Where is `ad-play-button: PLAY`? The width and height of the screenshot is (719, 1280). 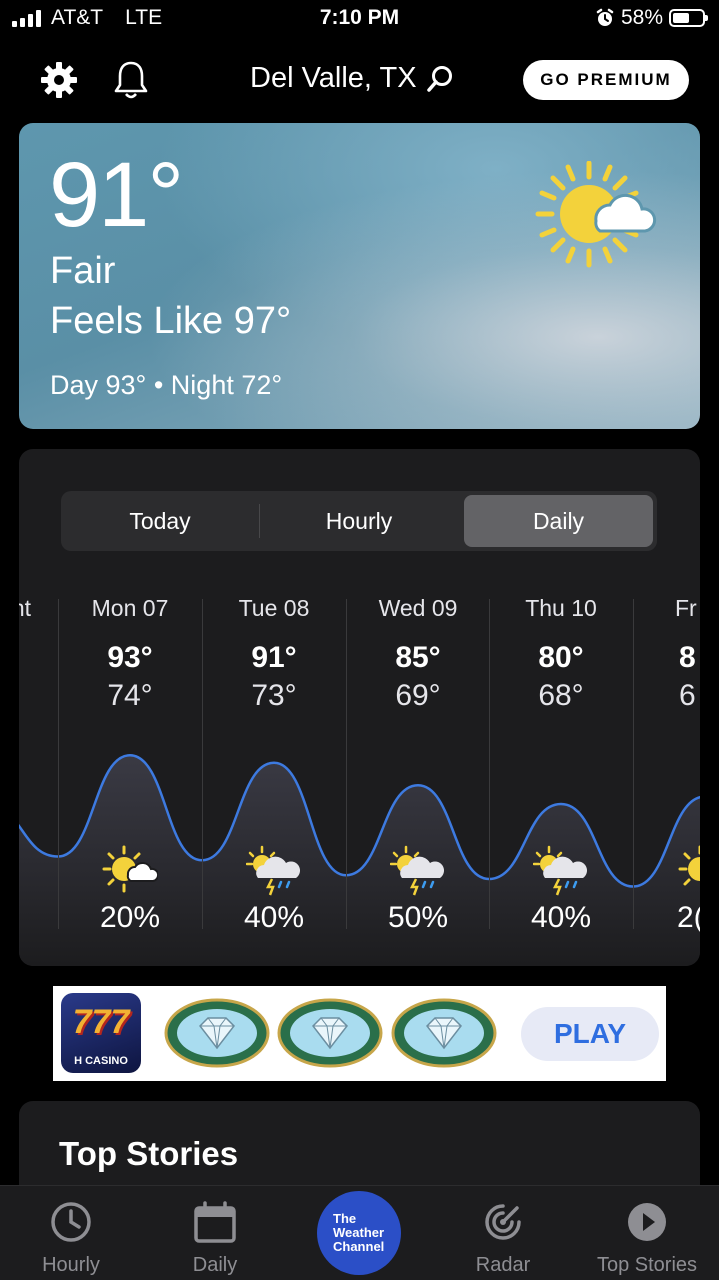
ad-play-button: PLAY is located at coordinates (590, 1034).